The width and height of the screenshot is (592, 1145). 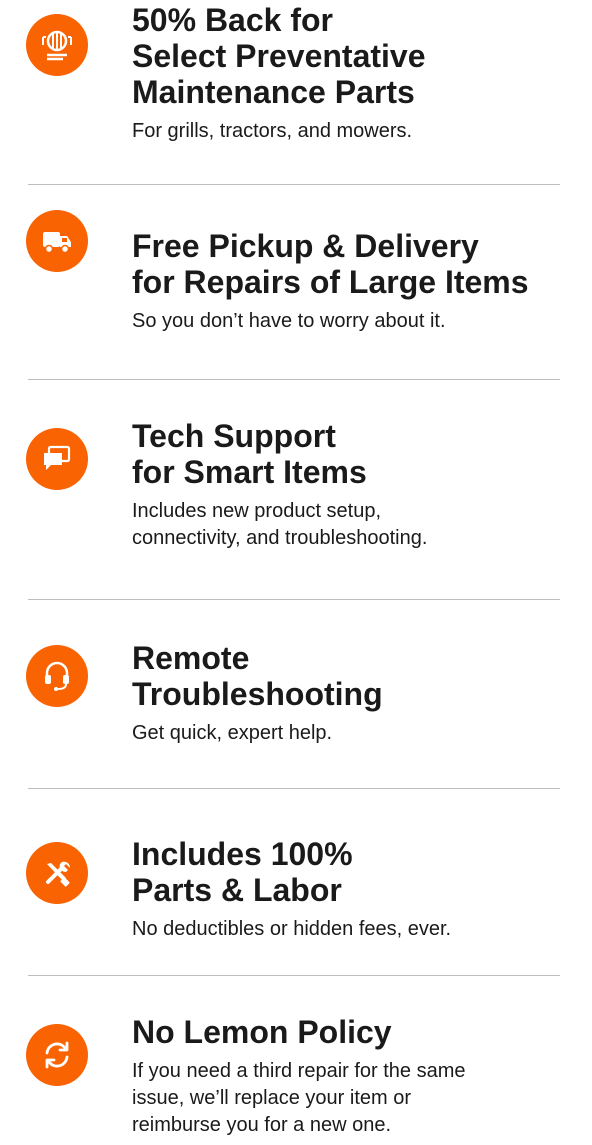 What do you see at coordinates (242, 872) in the screenshot?
I see `benefit-title: Includes 100% Parts & Labor` at bounding box center [242, 872].